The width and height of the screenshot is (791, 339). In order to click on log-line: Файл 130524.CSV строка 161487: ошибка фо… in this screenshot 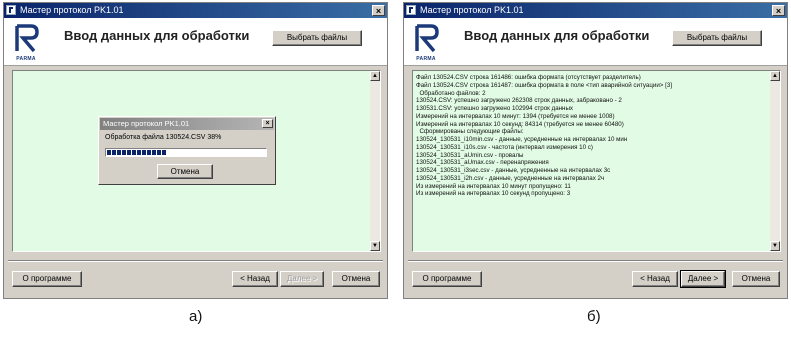, I will do `click(544, 85)`.